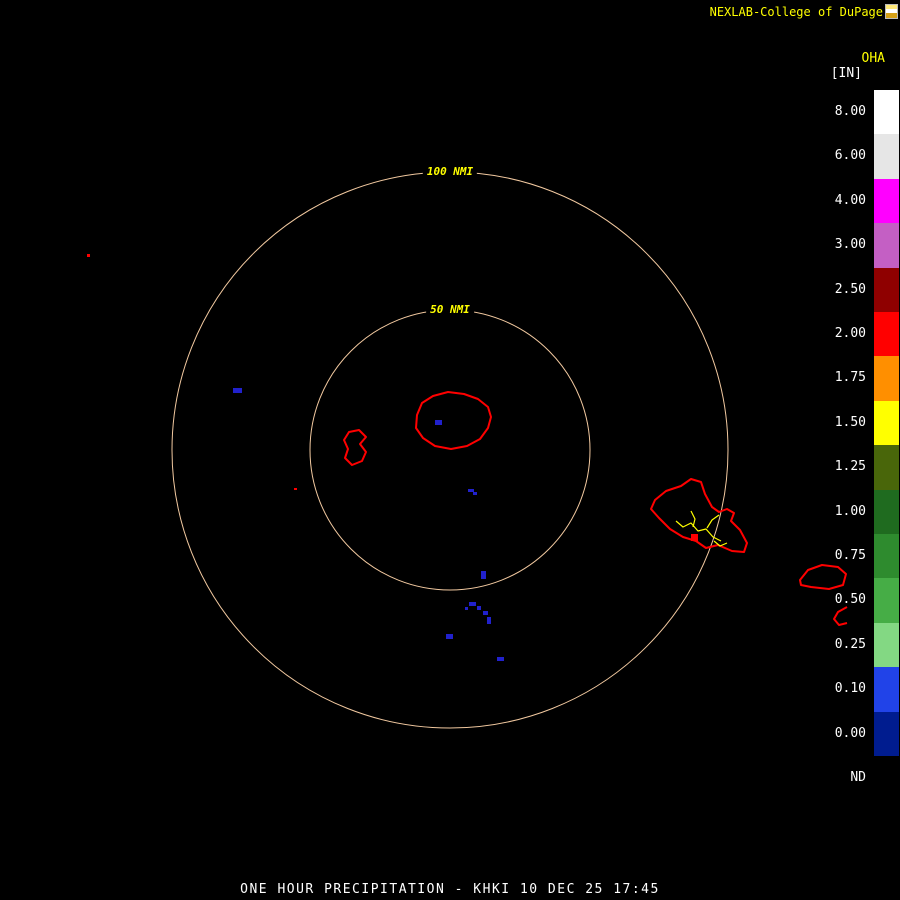 The height and width of the screenshot is (900, 900). Describe the element at coordinates (850, 467) in the screenshot. I see `legend-label: 1.25` at that location.